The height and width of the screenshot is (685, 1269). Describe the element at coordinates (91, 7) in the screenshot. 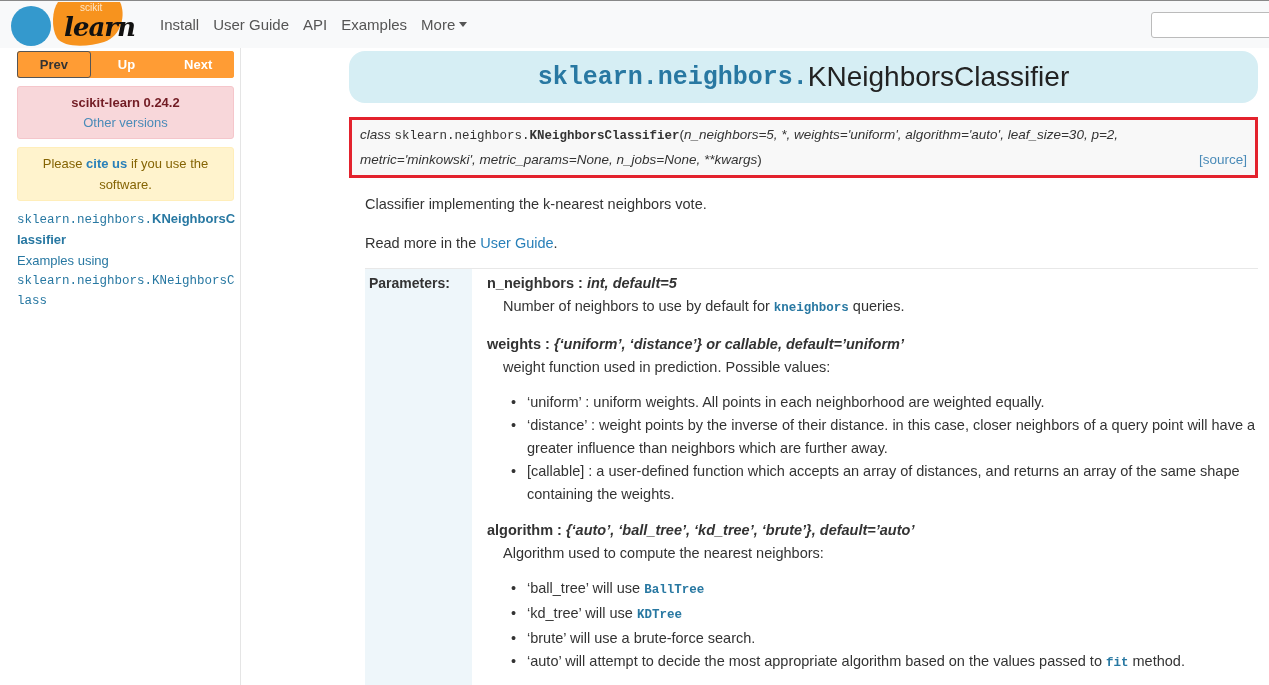

I see `logo-caption: scikit` at that location.